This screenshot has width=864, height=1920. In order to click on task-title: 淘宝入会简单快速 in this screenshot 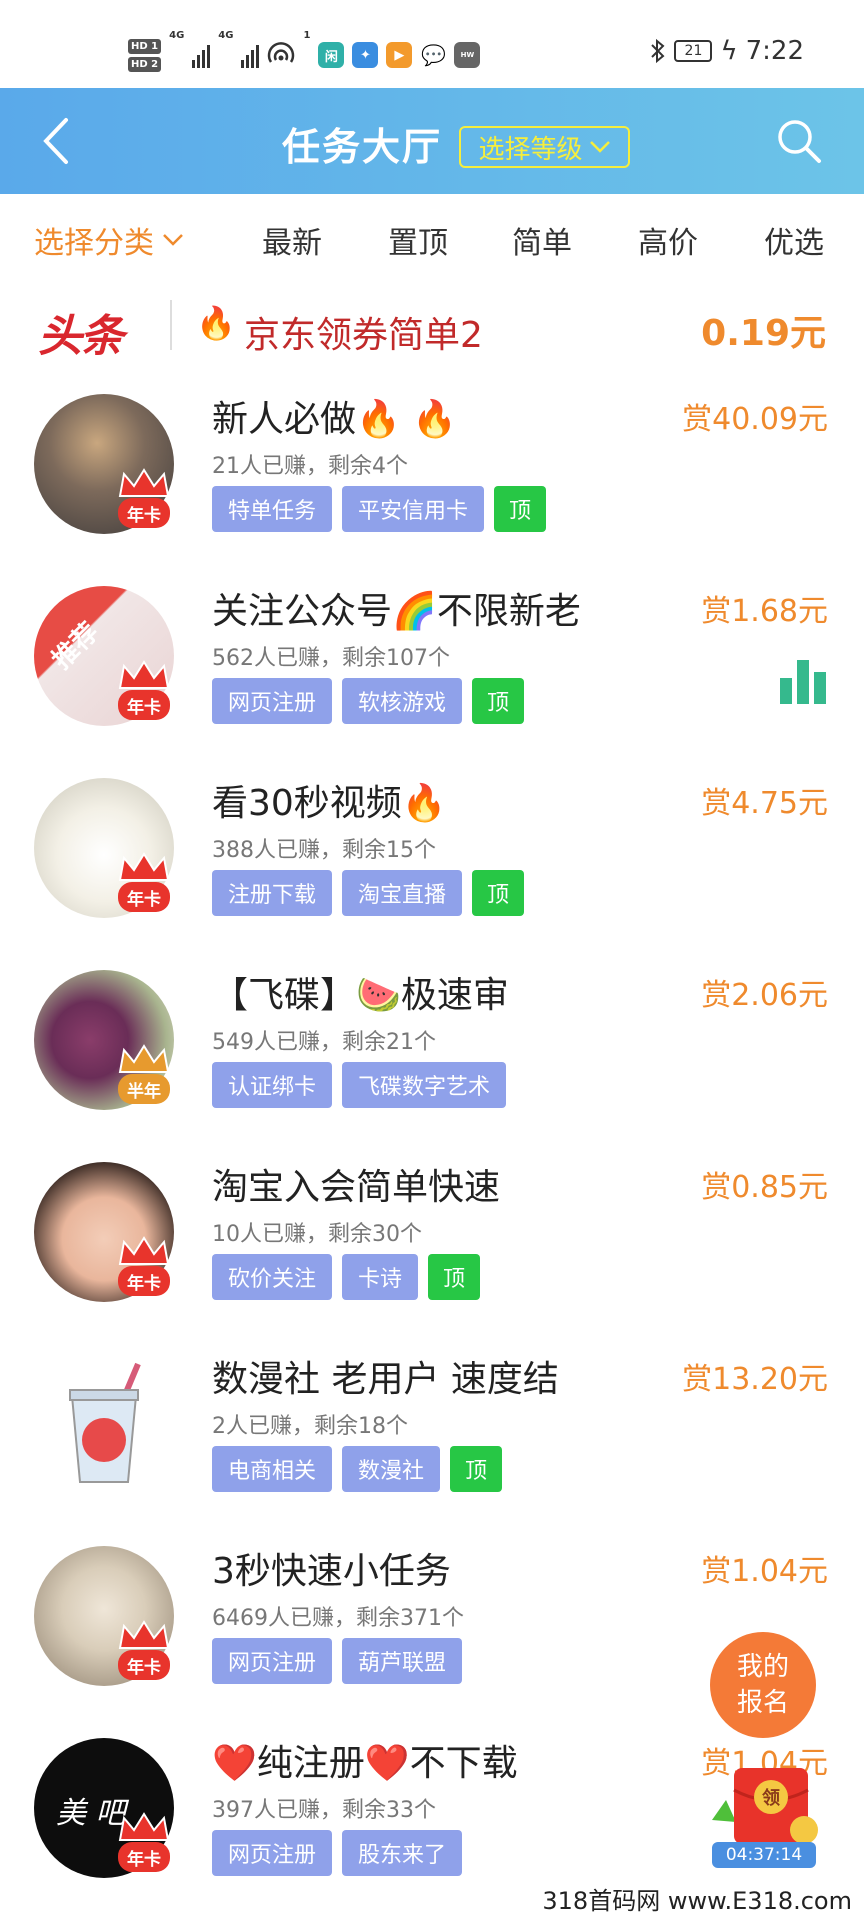, I will do `click(356, 1184)`.